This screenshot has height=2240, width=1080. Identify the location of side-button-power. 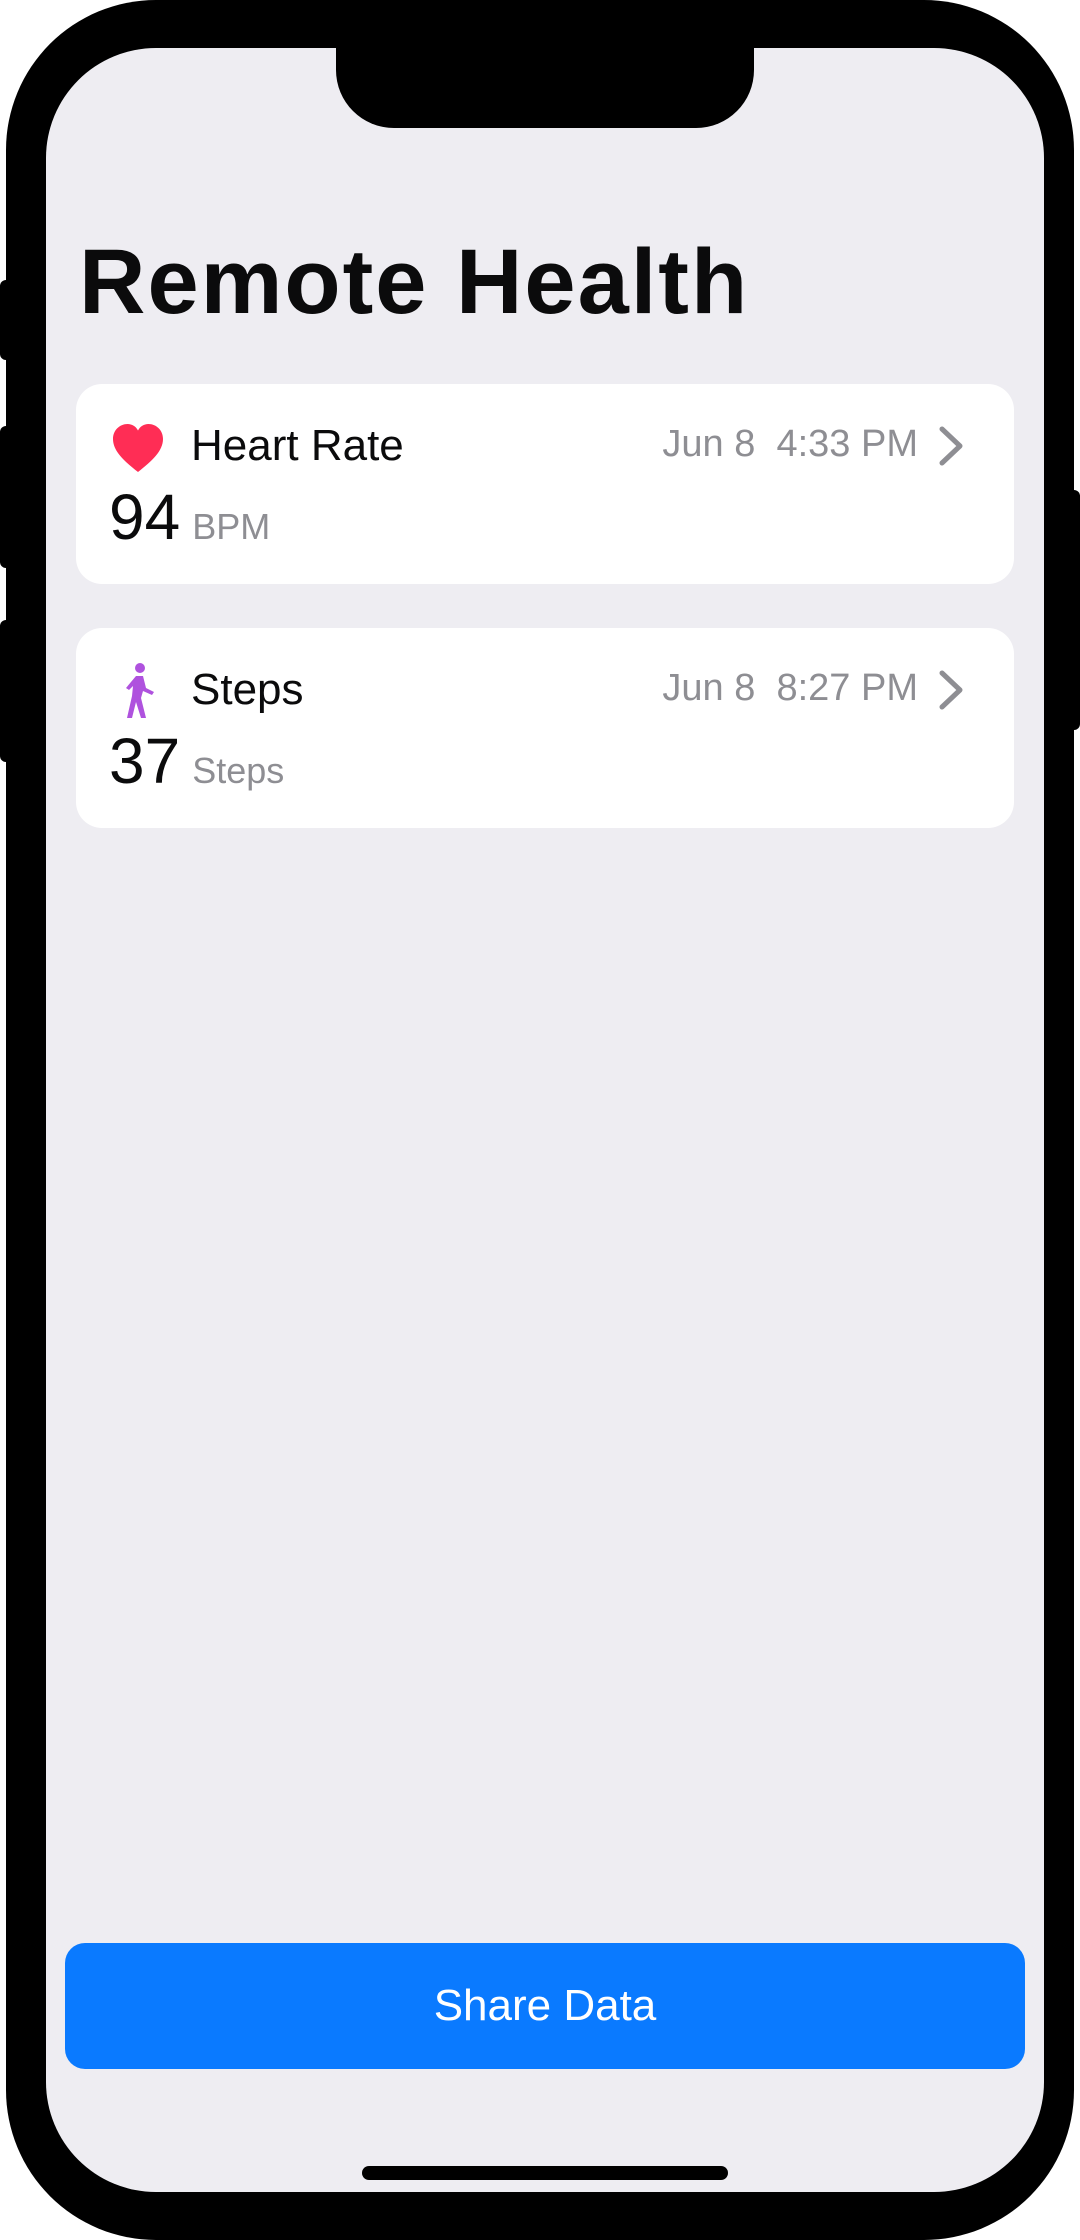
(1074, 610).